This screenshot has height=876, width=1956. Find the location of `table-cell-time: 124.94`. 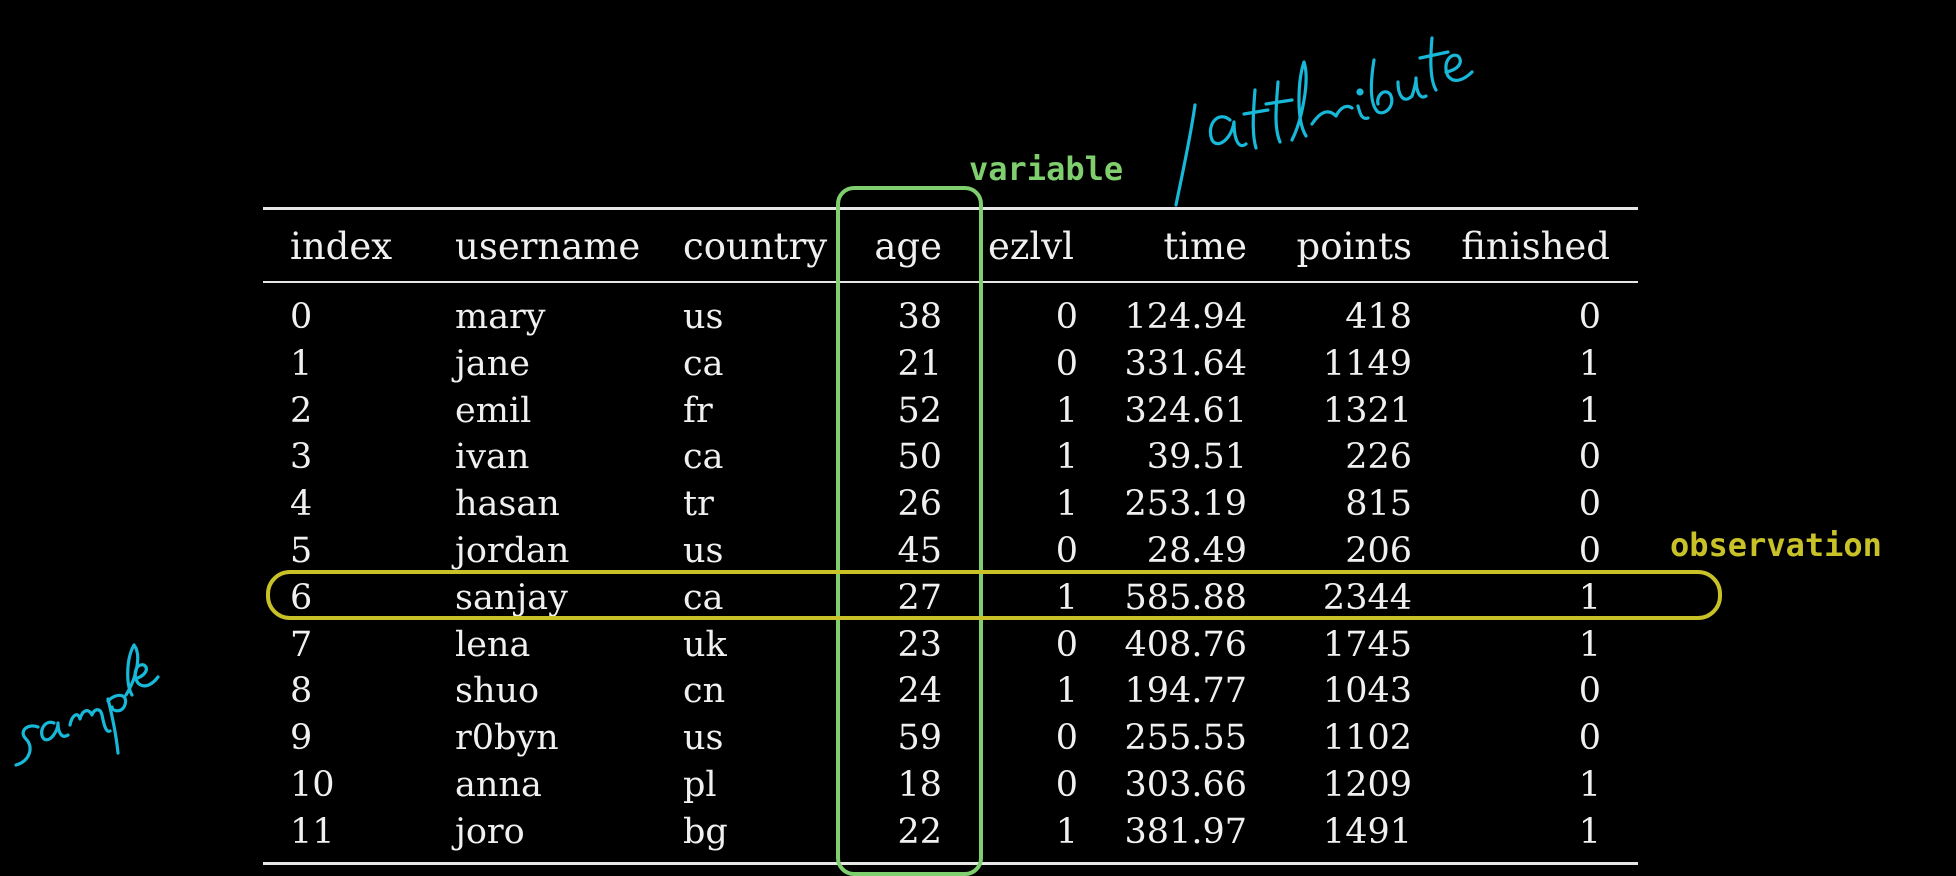

table-cell-time: 124.94 is located at coordinates (1185, 317).